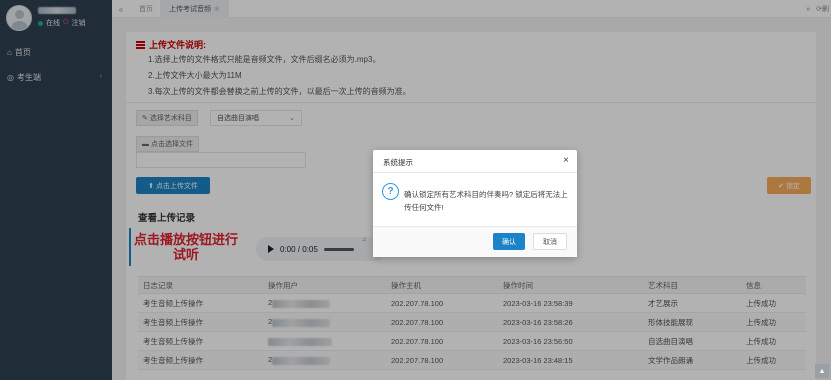 The height and width of the screenshot is (380, 831). I want to click on dialog-header: 系统提示 ×, so click(475, 161).